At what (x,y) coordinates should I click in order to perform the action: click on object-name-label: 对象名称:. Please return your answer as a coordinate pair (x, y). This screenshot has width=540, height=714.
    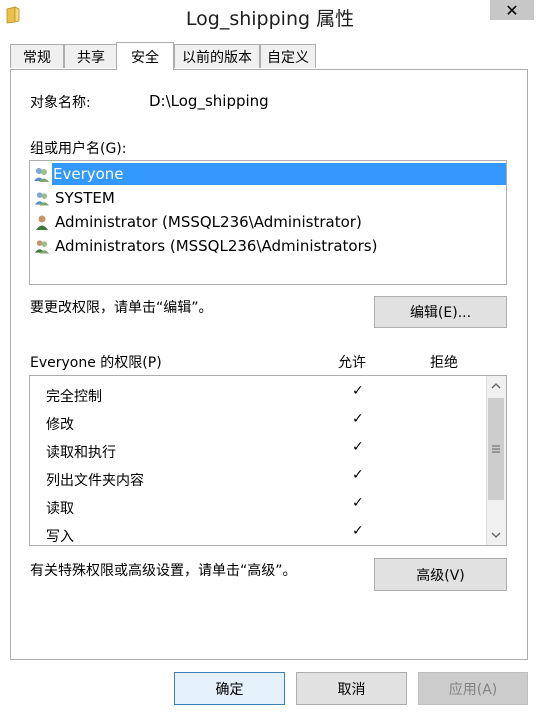
    Looking at the image, I should click on (60, 103).